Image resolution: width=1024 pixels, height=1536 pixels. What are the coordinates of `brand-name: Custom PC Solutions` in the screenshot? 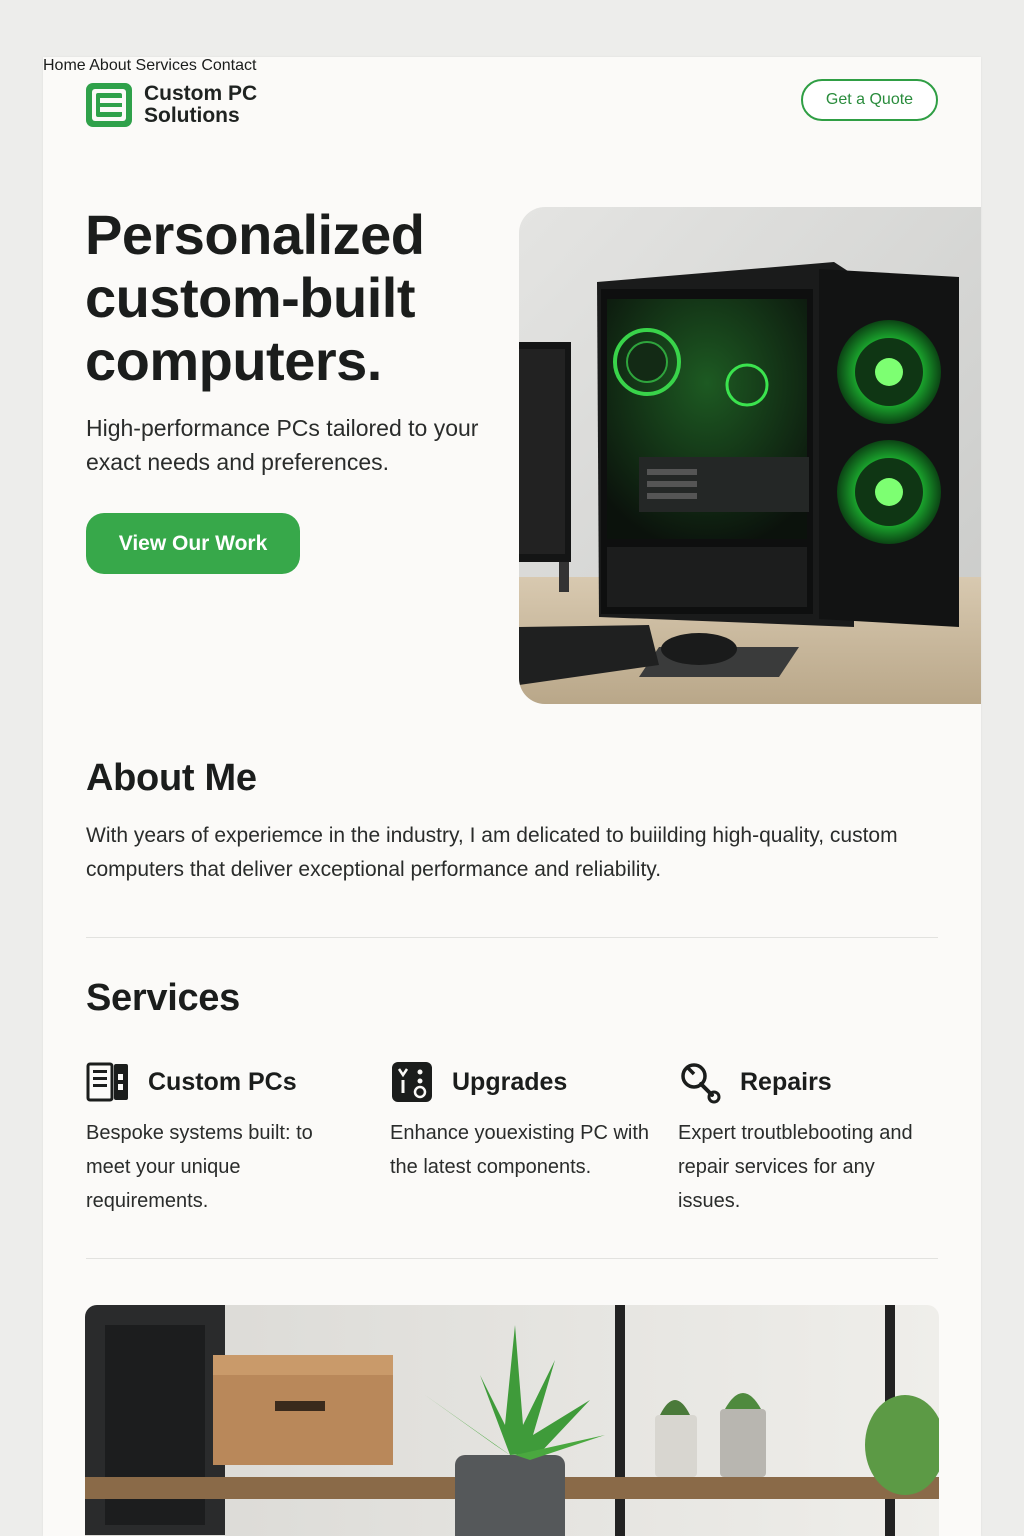 It's located at (200, 105).